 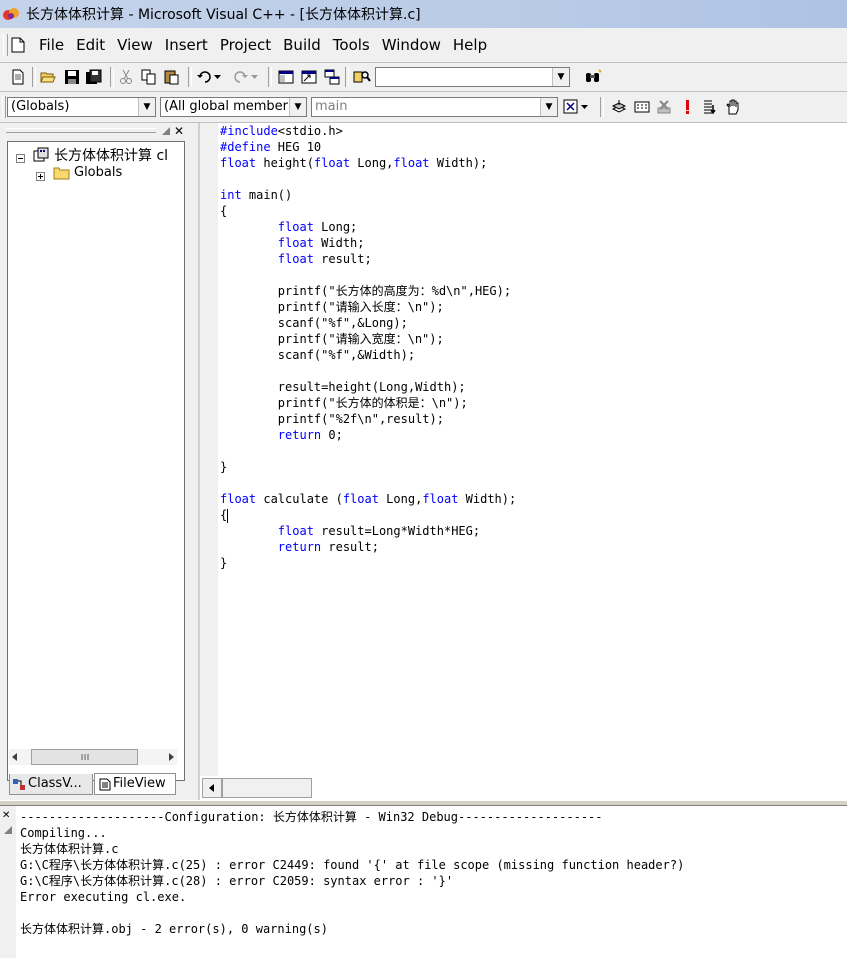 What do you see at coordinates (84, 757) in the screenshot?
I see `scroll-thumb` at bounding box center [84, 757].